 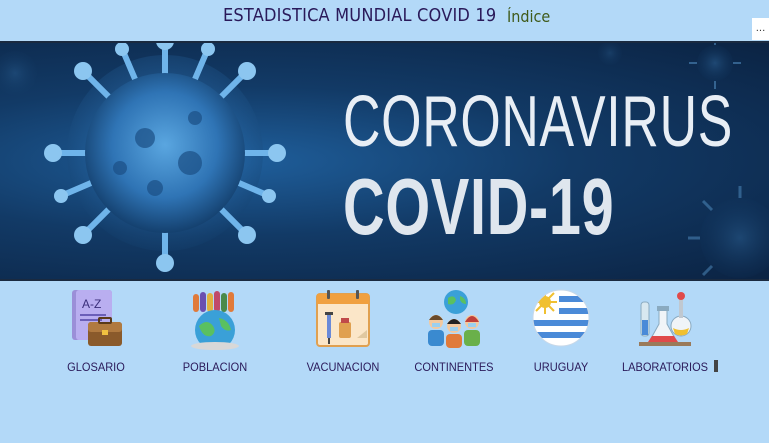 What do you see at coordinates (215, 320) in the screenshot?
I see `population-icon` at bounding box center [215, 320].